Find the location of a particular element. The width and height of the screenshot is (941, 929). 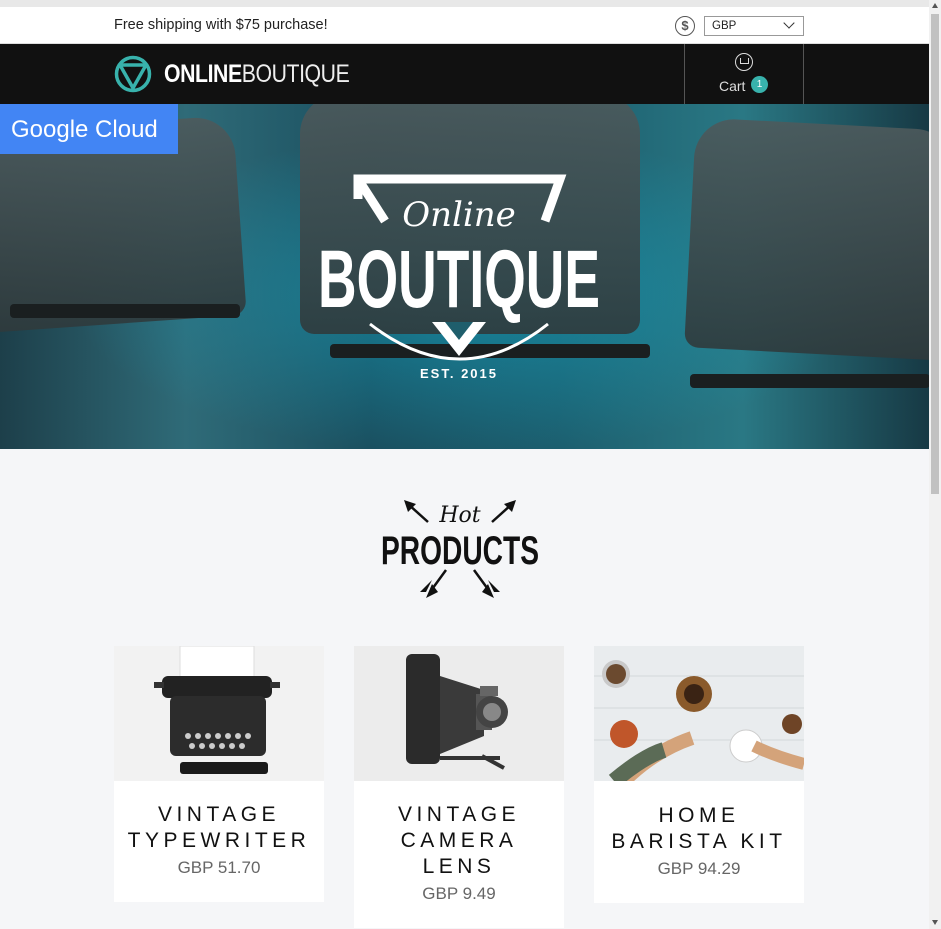

logo-text-thin: BOUTIQUE is located at coordinates (295, 73).